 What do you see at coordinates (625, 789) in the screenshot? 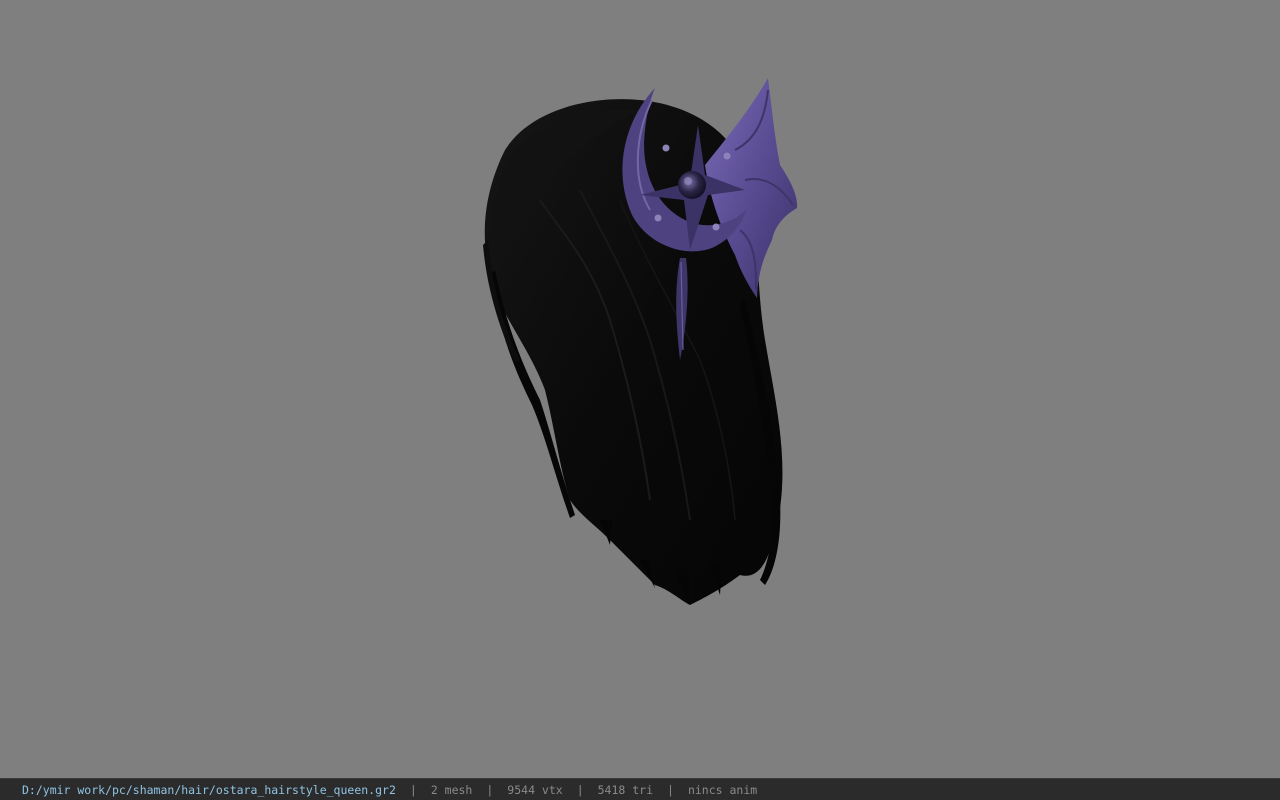
I see `triangle-count: 5418 tri` at bounding box center [625, 789].